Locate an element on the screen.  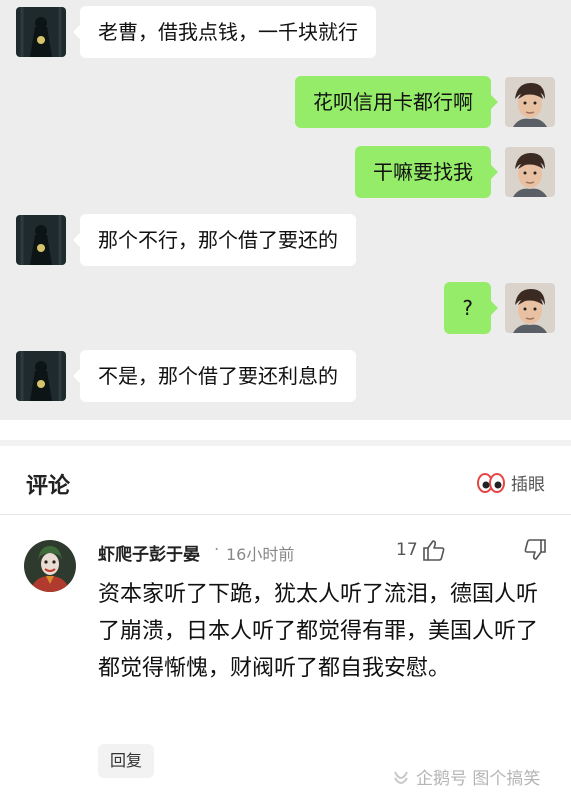
watermark: 企鹅号 图个搞笑 is located at coordinates (466, 776).